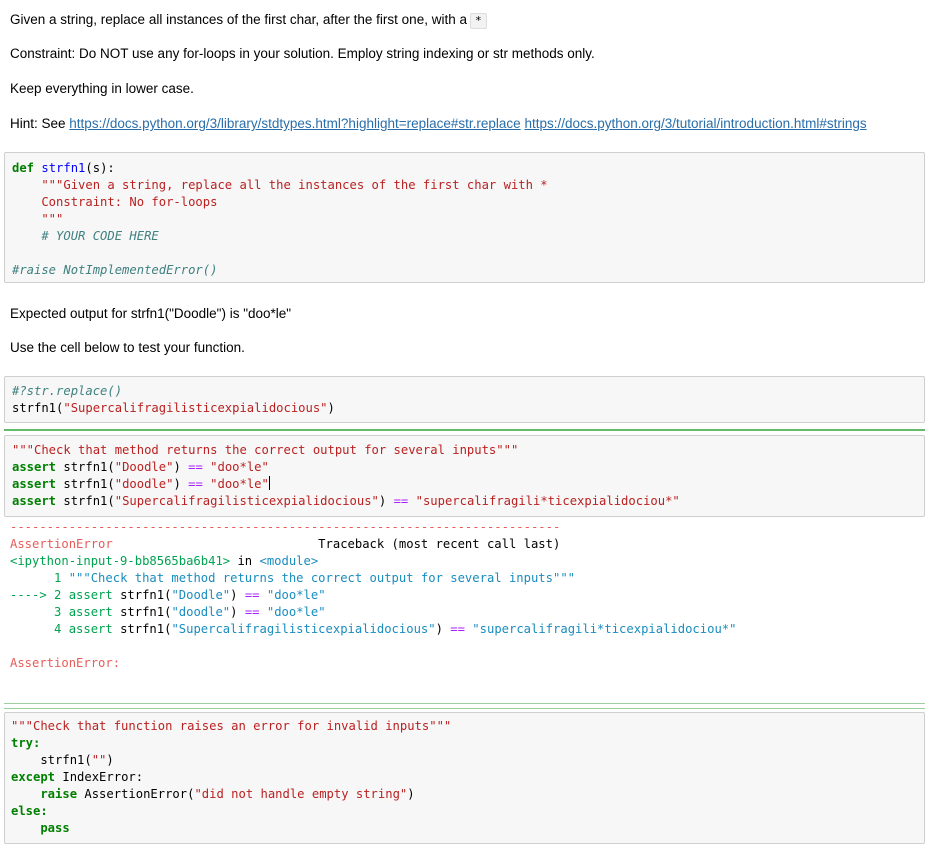  Describe the element at coordinates (39, 629) in the screenshot. I see `traceback-line-no-4: 4` at that location.